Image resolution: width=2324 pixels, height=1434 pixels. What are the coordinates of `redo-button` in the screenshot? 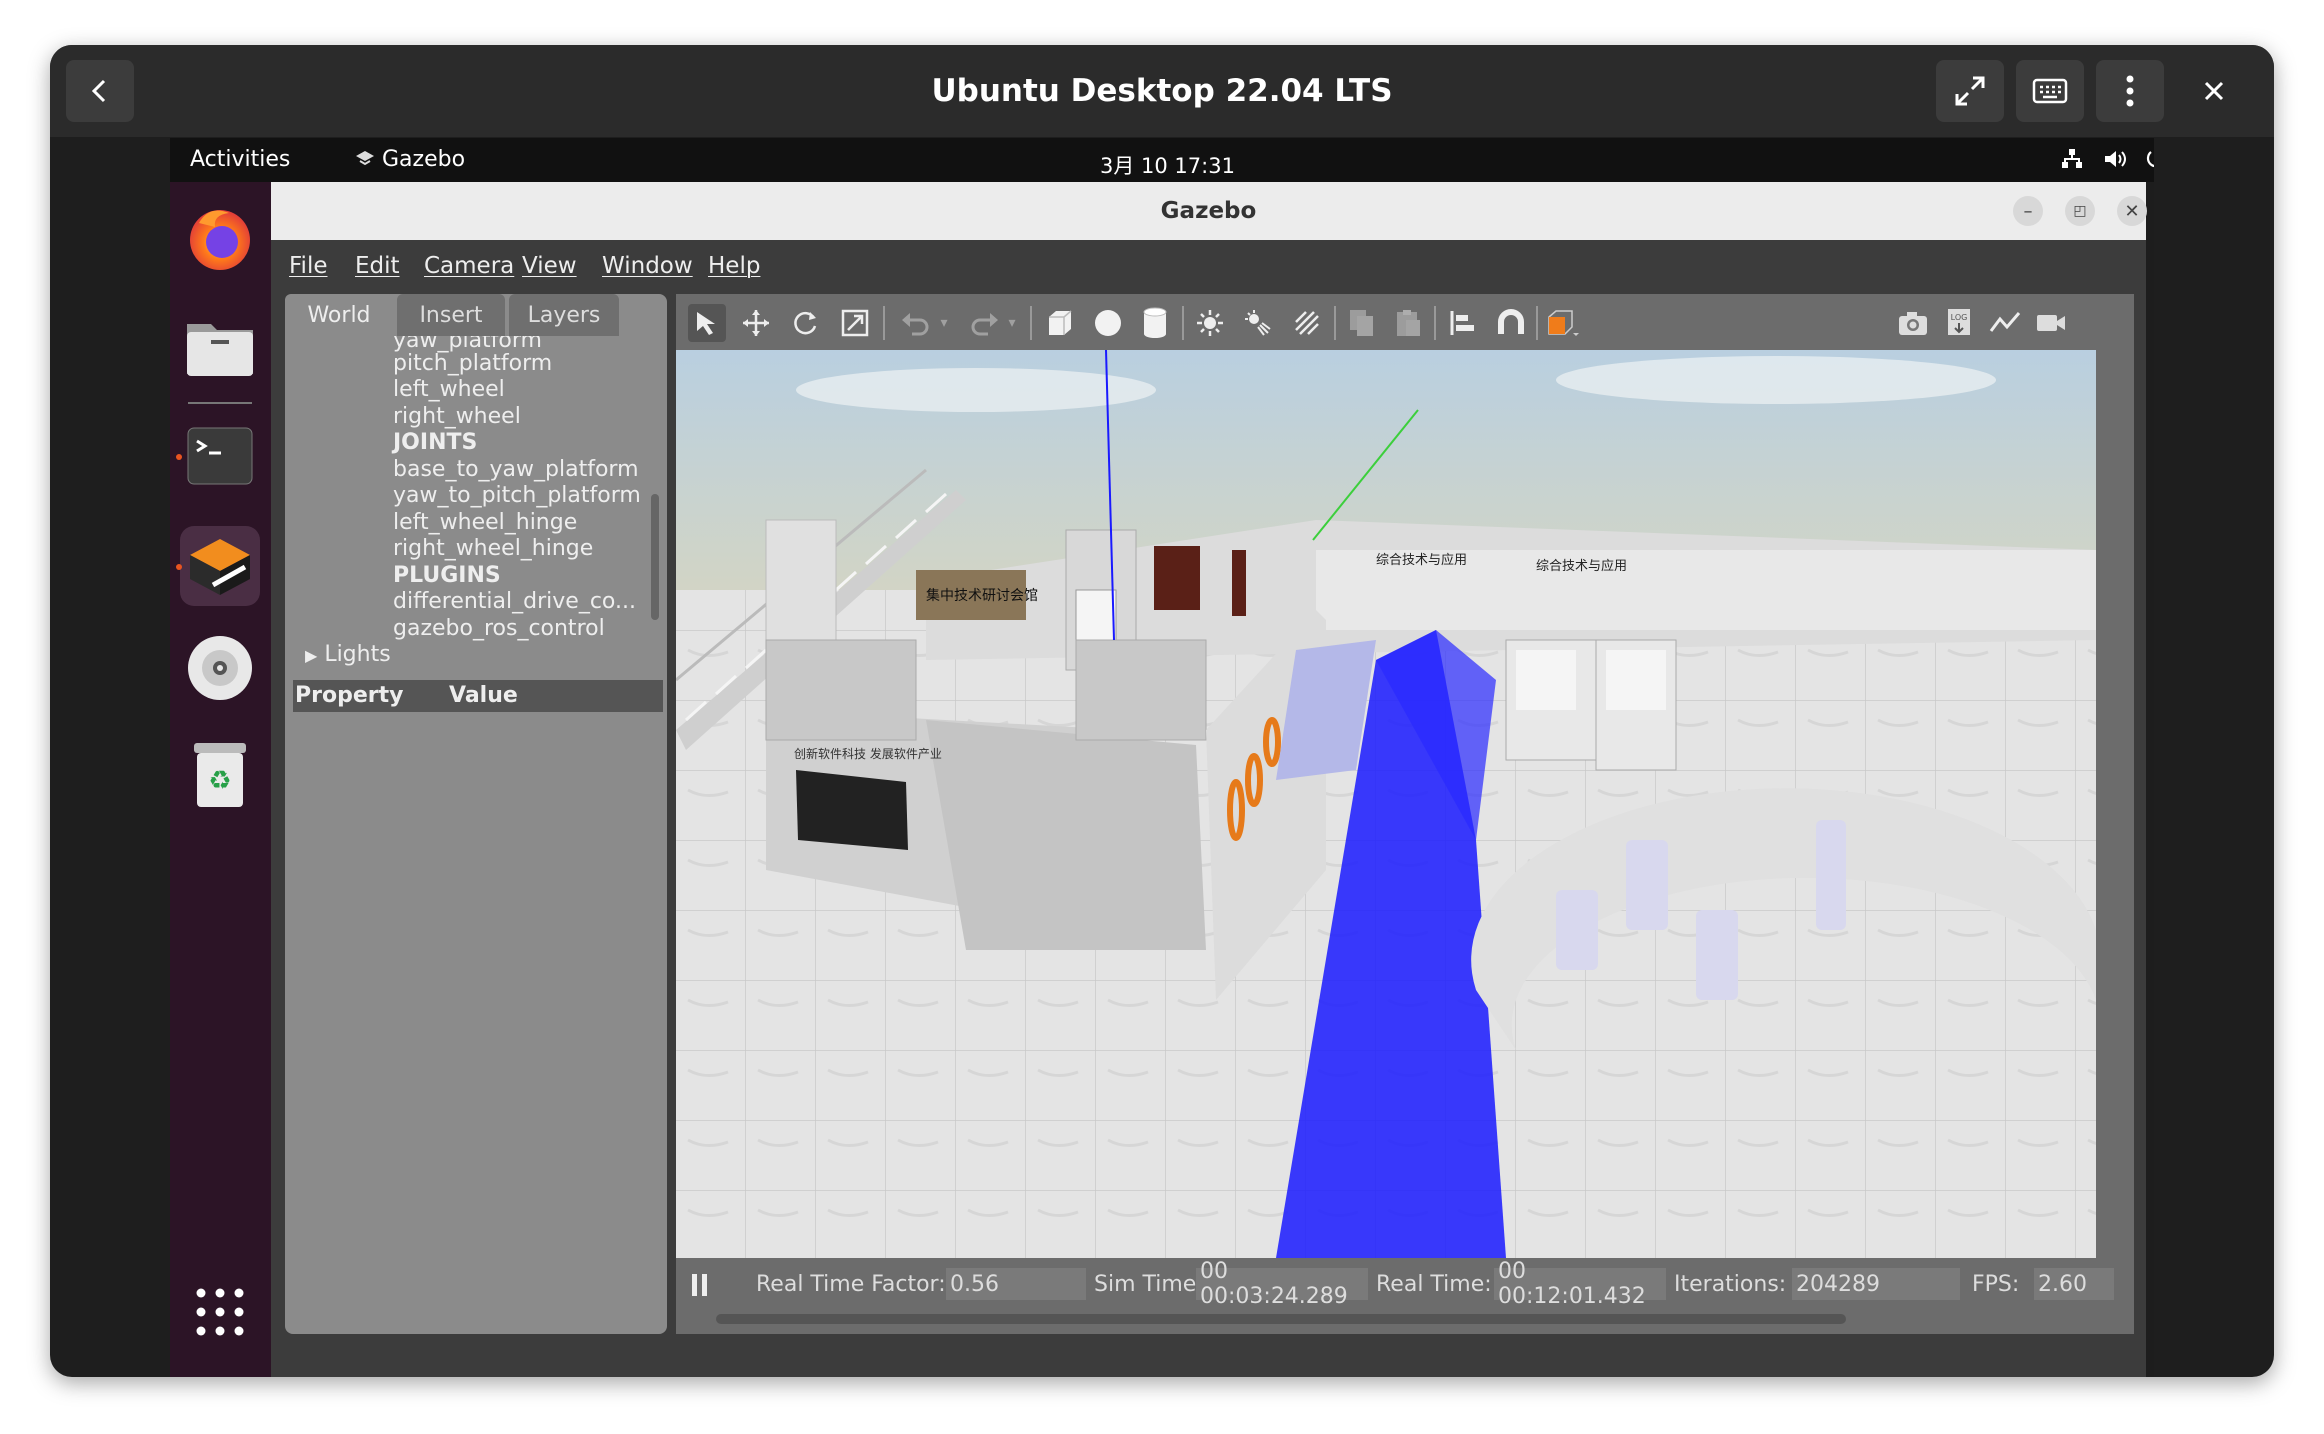 It's located at (985, 323).